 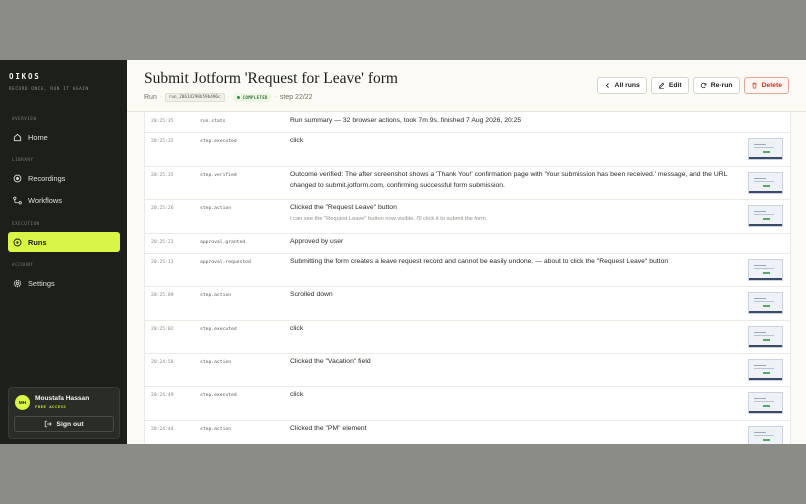 What do you see at coordinates (64, 200) in the screenshot?
I see `sidebar-item-workflows: Workflows` at bounding box center [64, 200].